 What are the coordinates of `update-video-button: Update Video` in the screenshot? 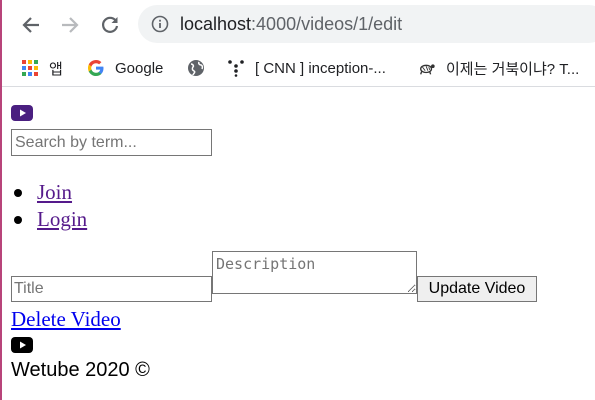 It's located at (477, 289).